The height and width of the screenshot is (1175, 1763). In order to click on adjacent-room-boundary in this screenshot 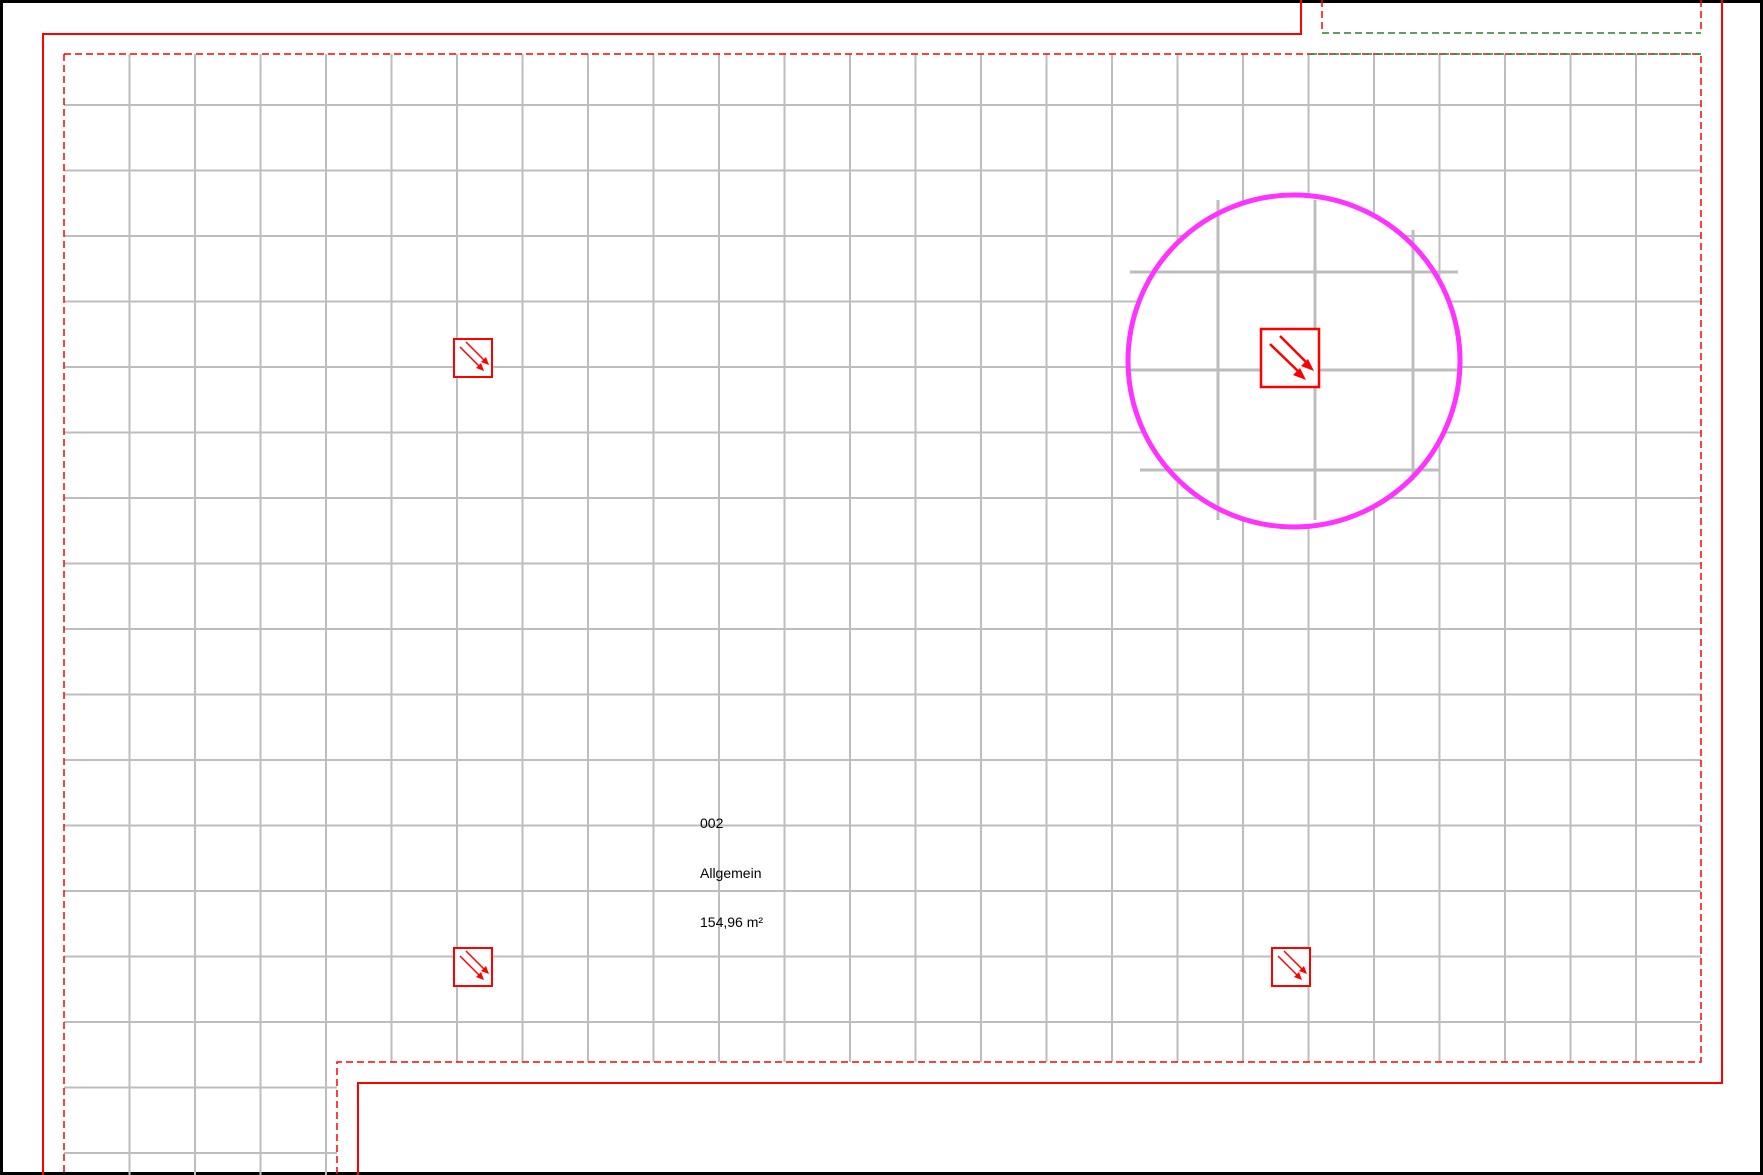, I will do `click(1511, 16)`.